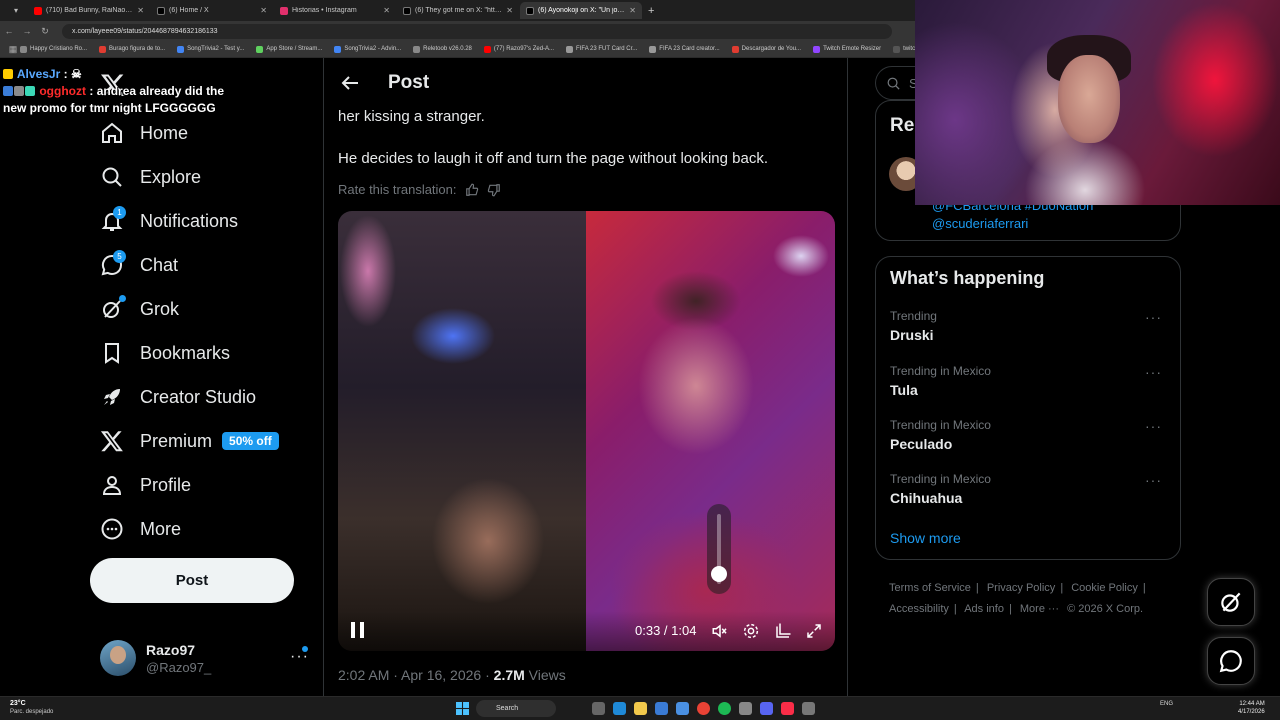 The width and height of the screenshot is (1280, 720). Describe the element at coordinates (411, 116) in the screenshot. I see `post-text-line: her kissing a stranger.` at that location.